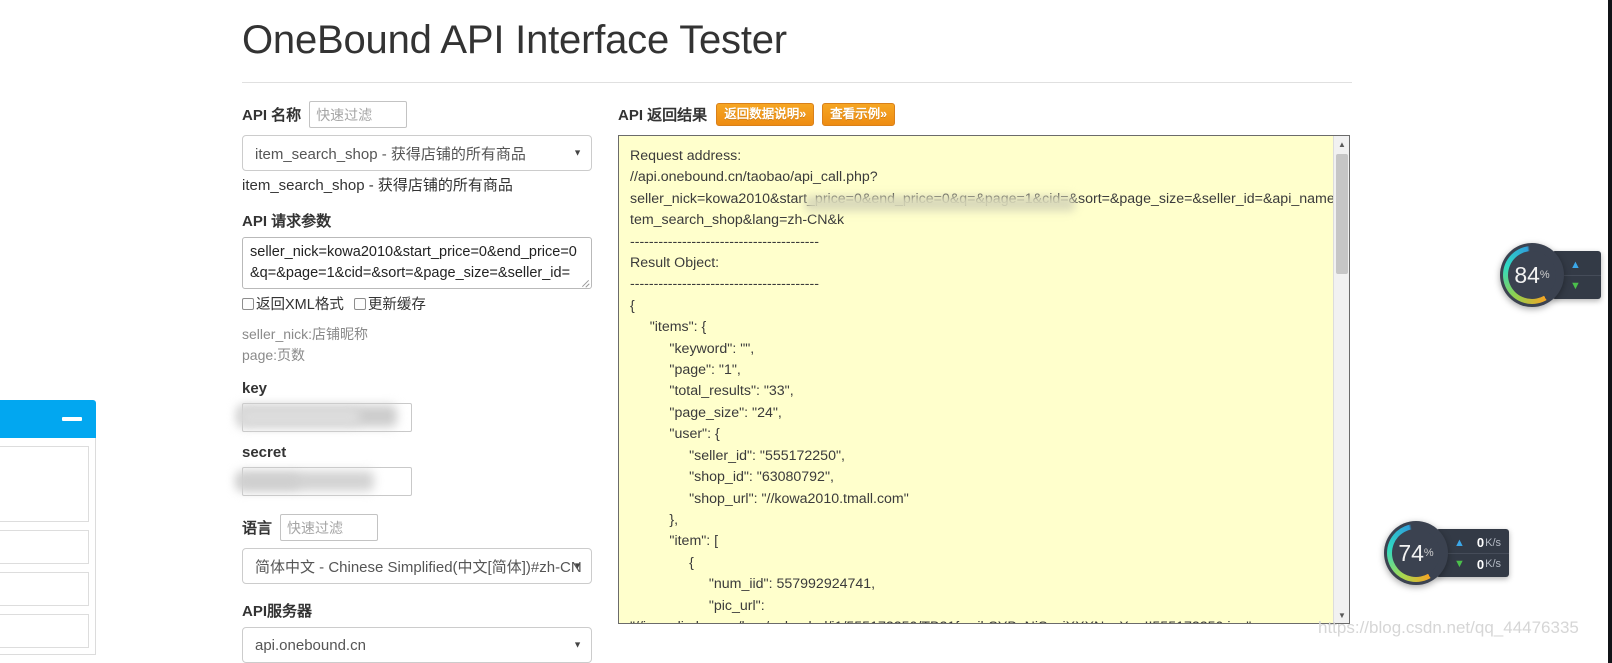 This screenshot has width=1612, height=663. I want to click on api-server-label: API服务器, so click(277, 611).